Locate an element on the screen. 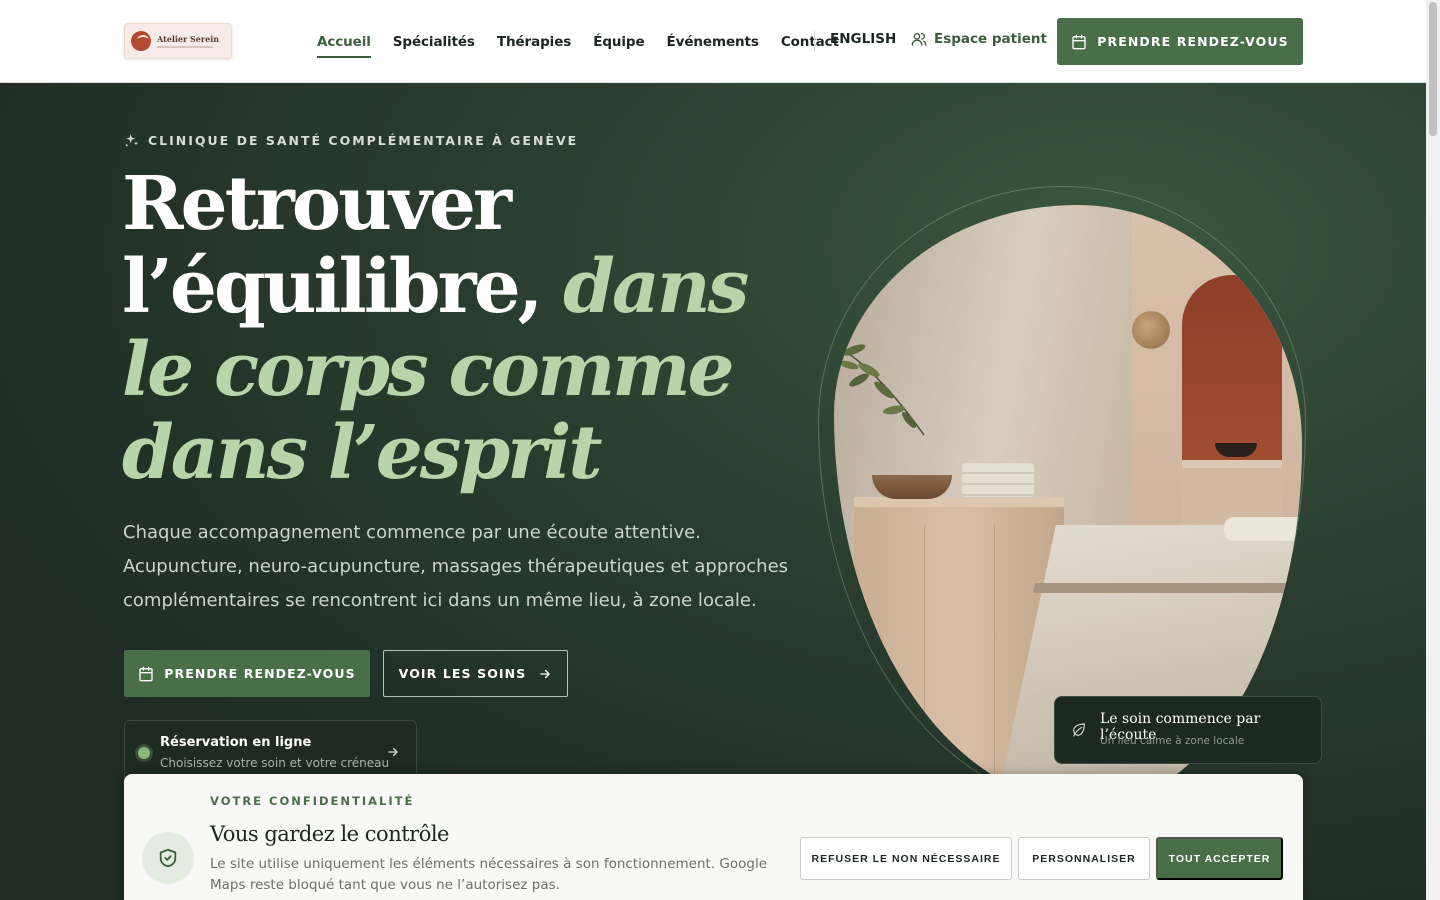  nav-item-equipe: Équipe is located at coordinates (618, 42).